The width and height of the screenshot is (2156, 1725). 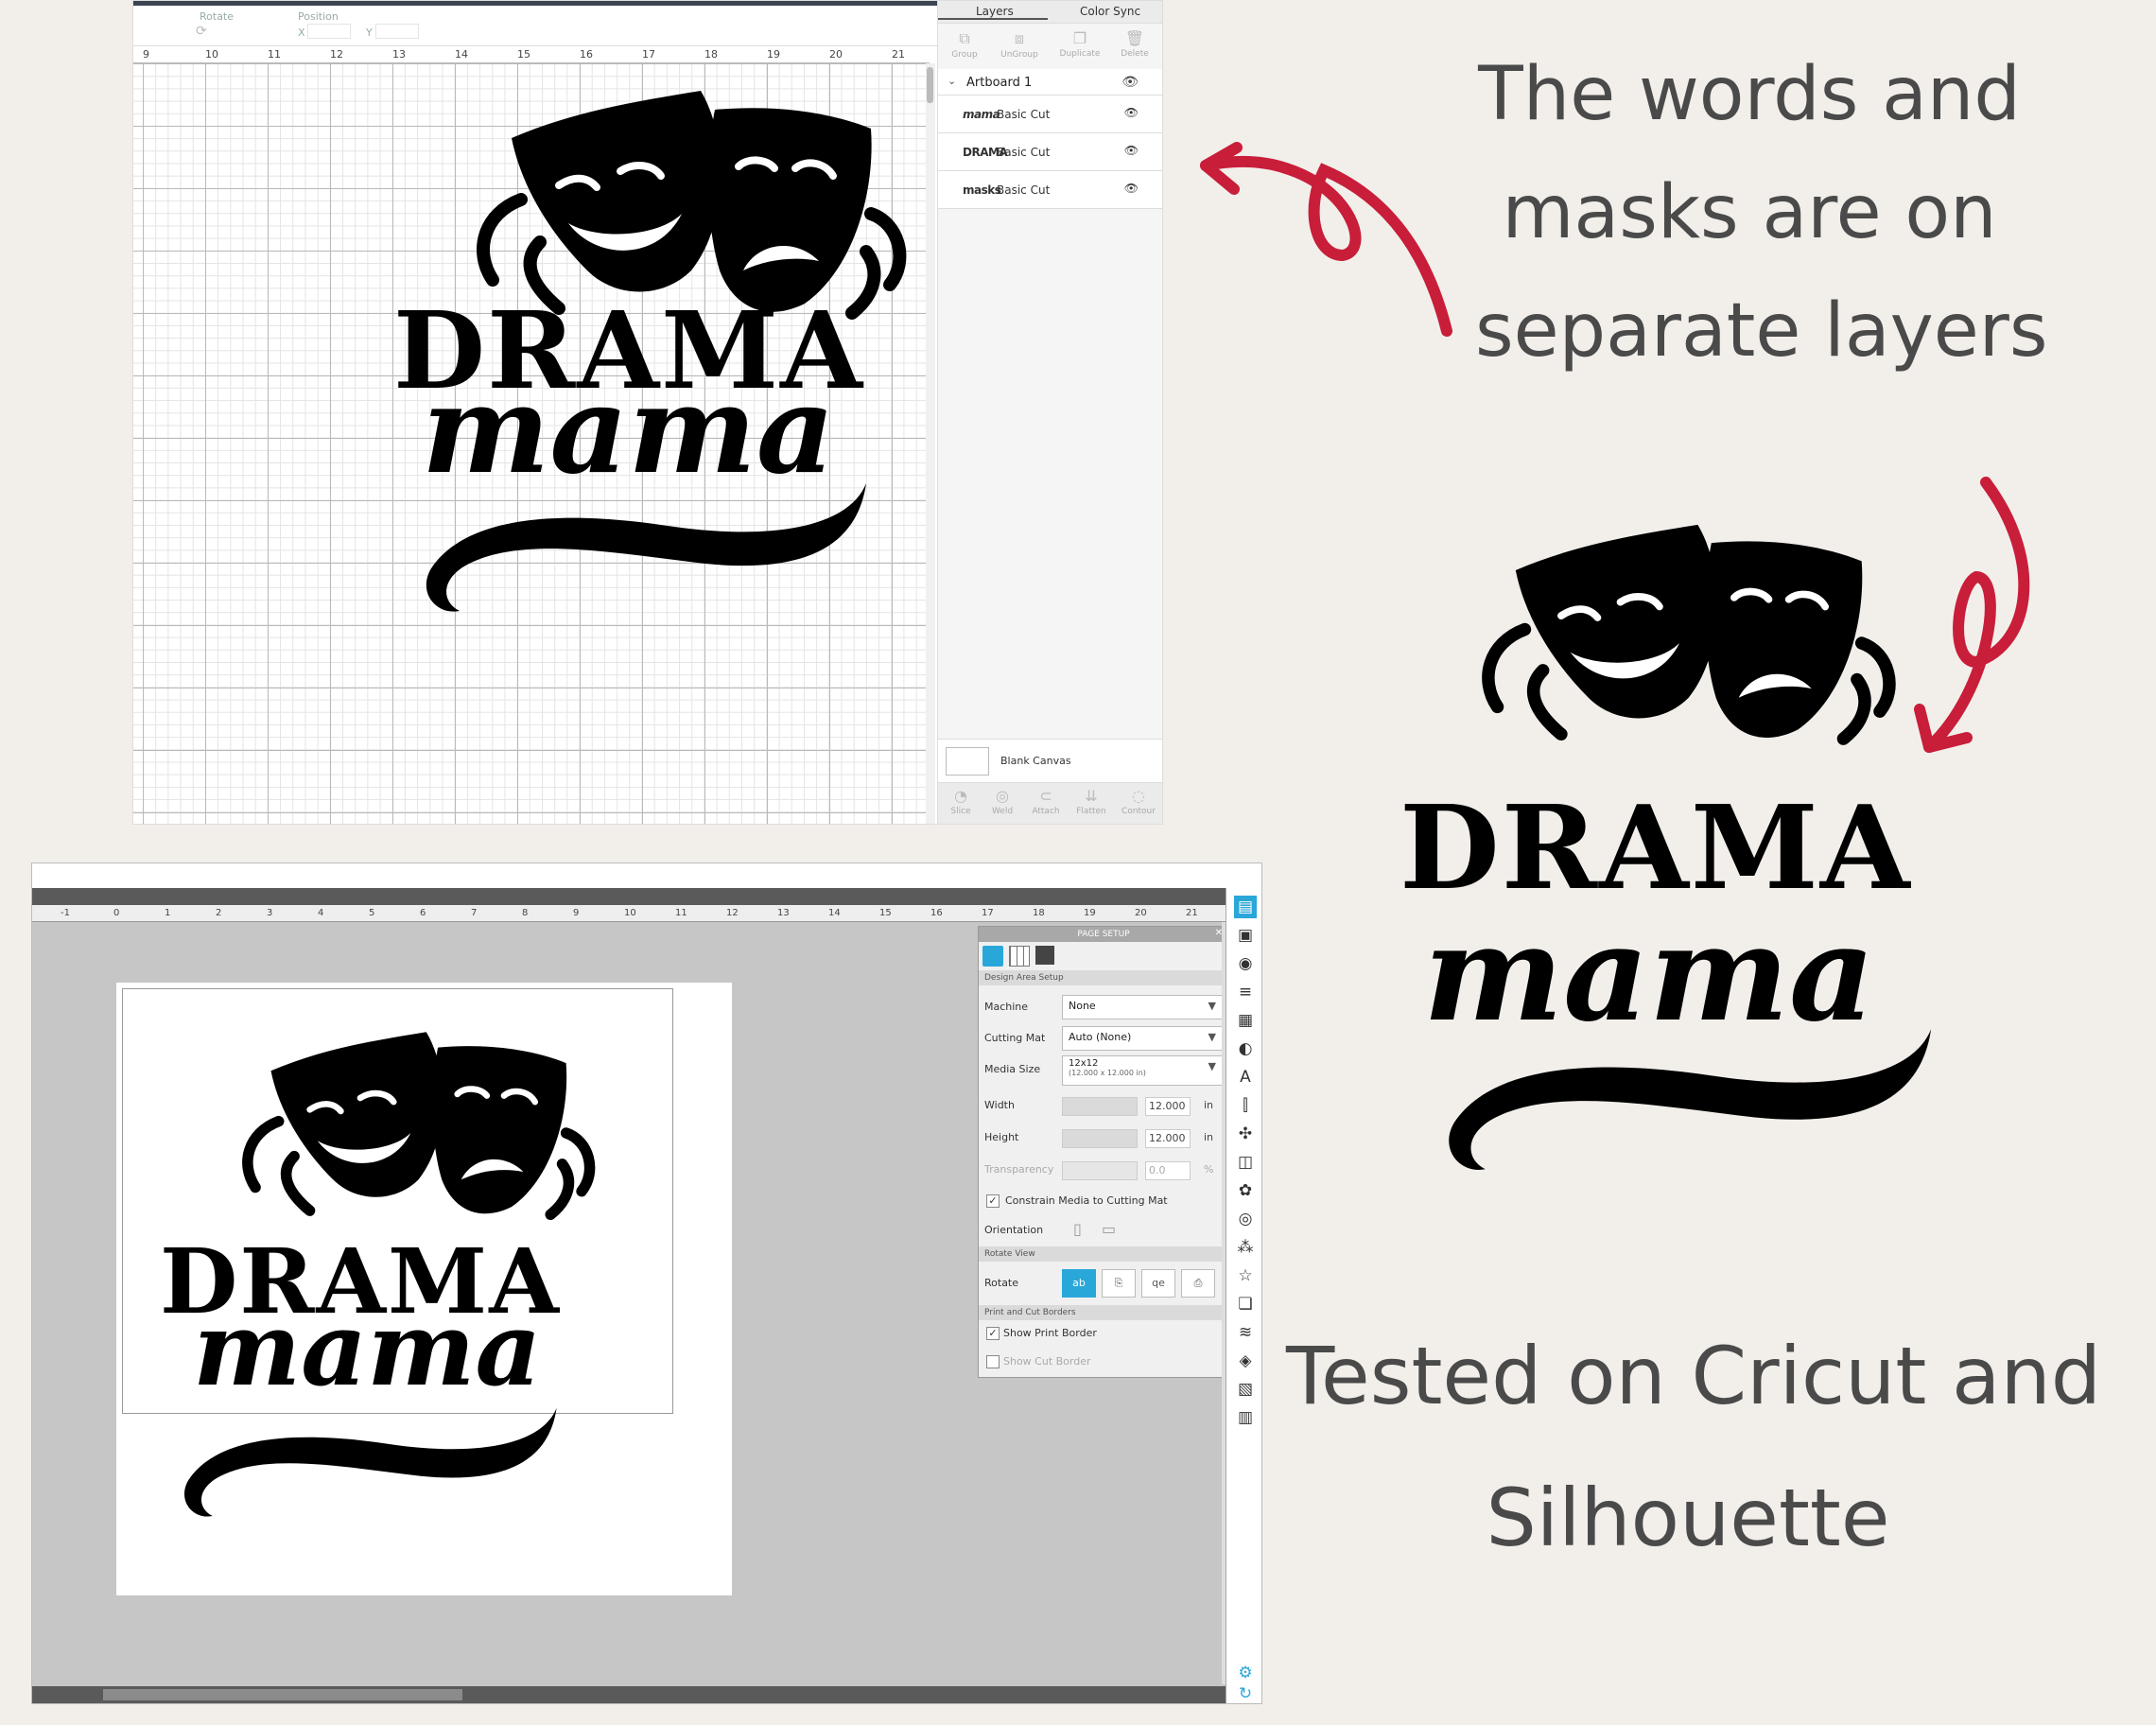 I want to click on blank-canvas-swatch, so click(x=967, y=761).